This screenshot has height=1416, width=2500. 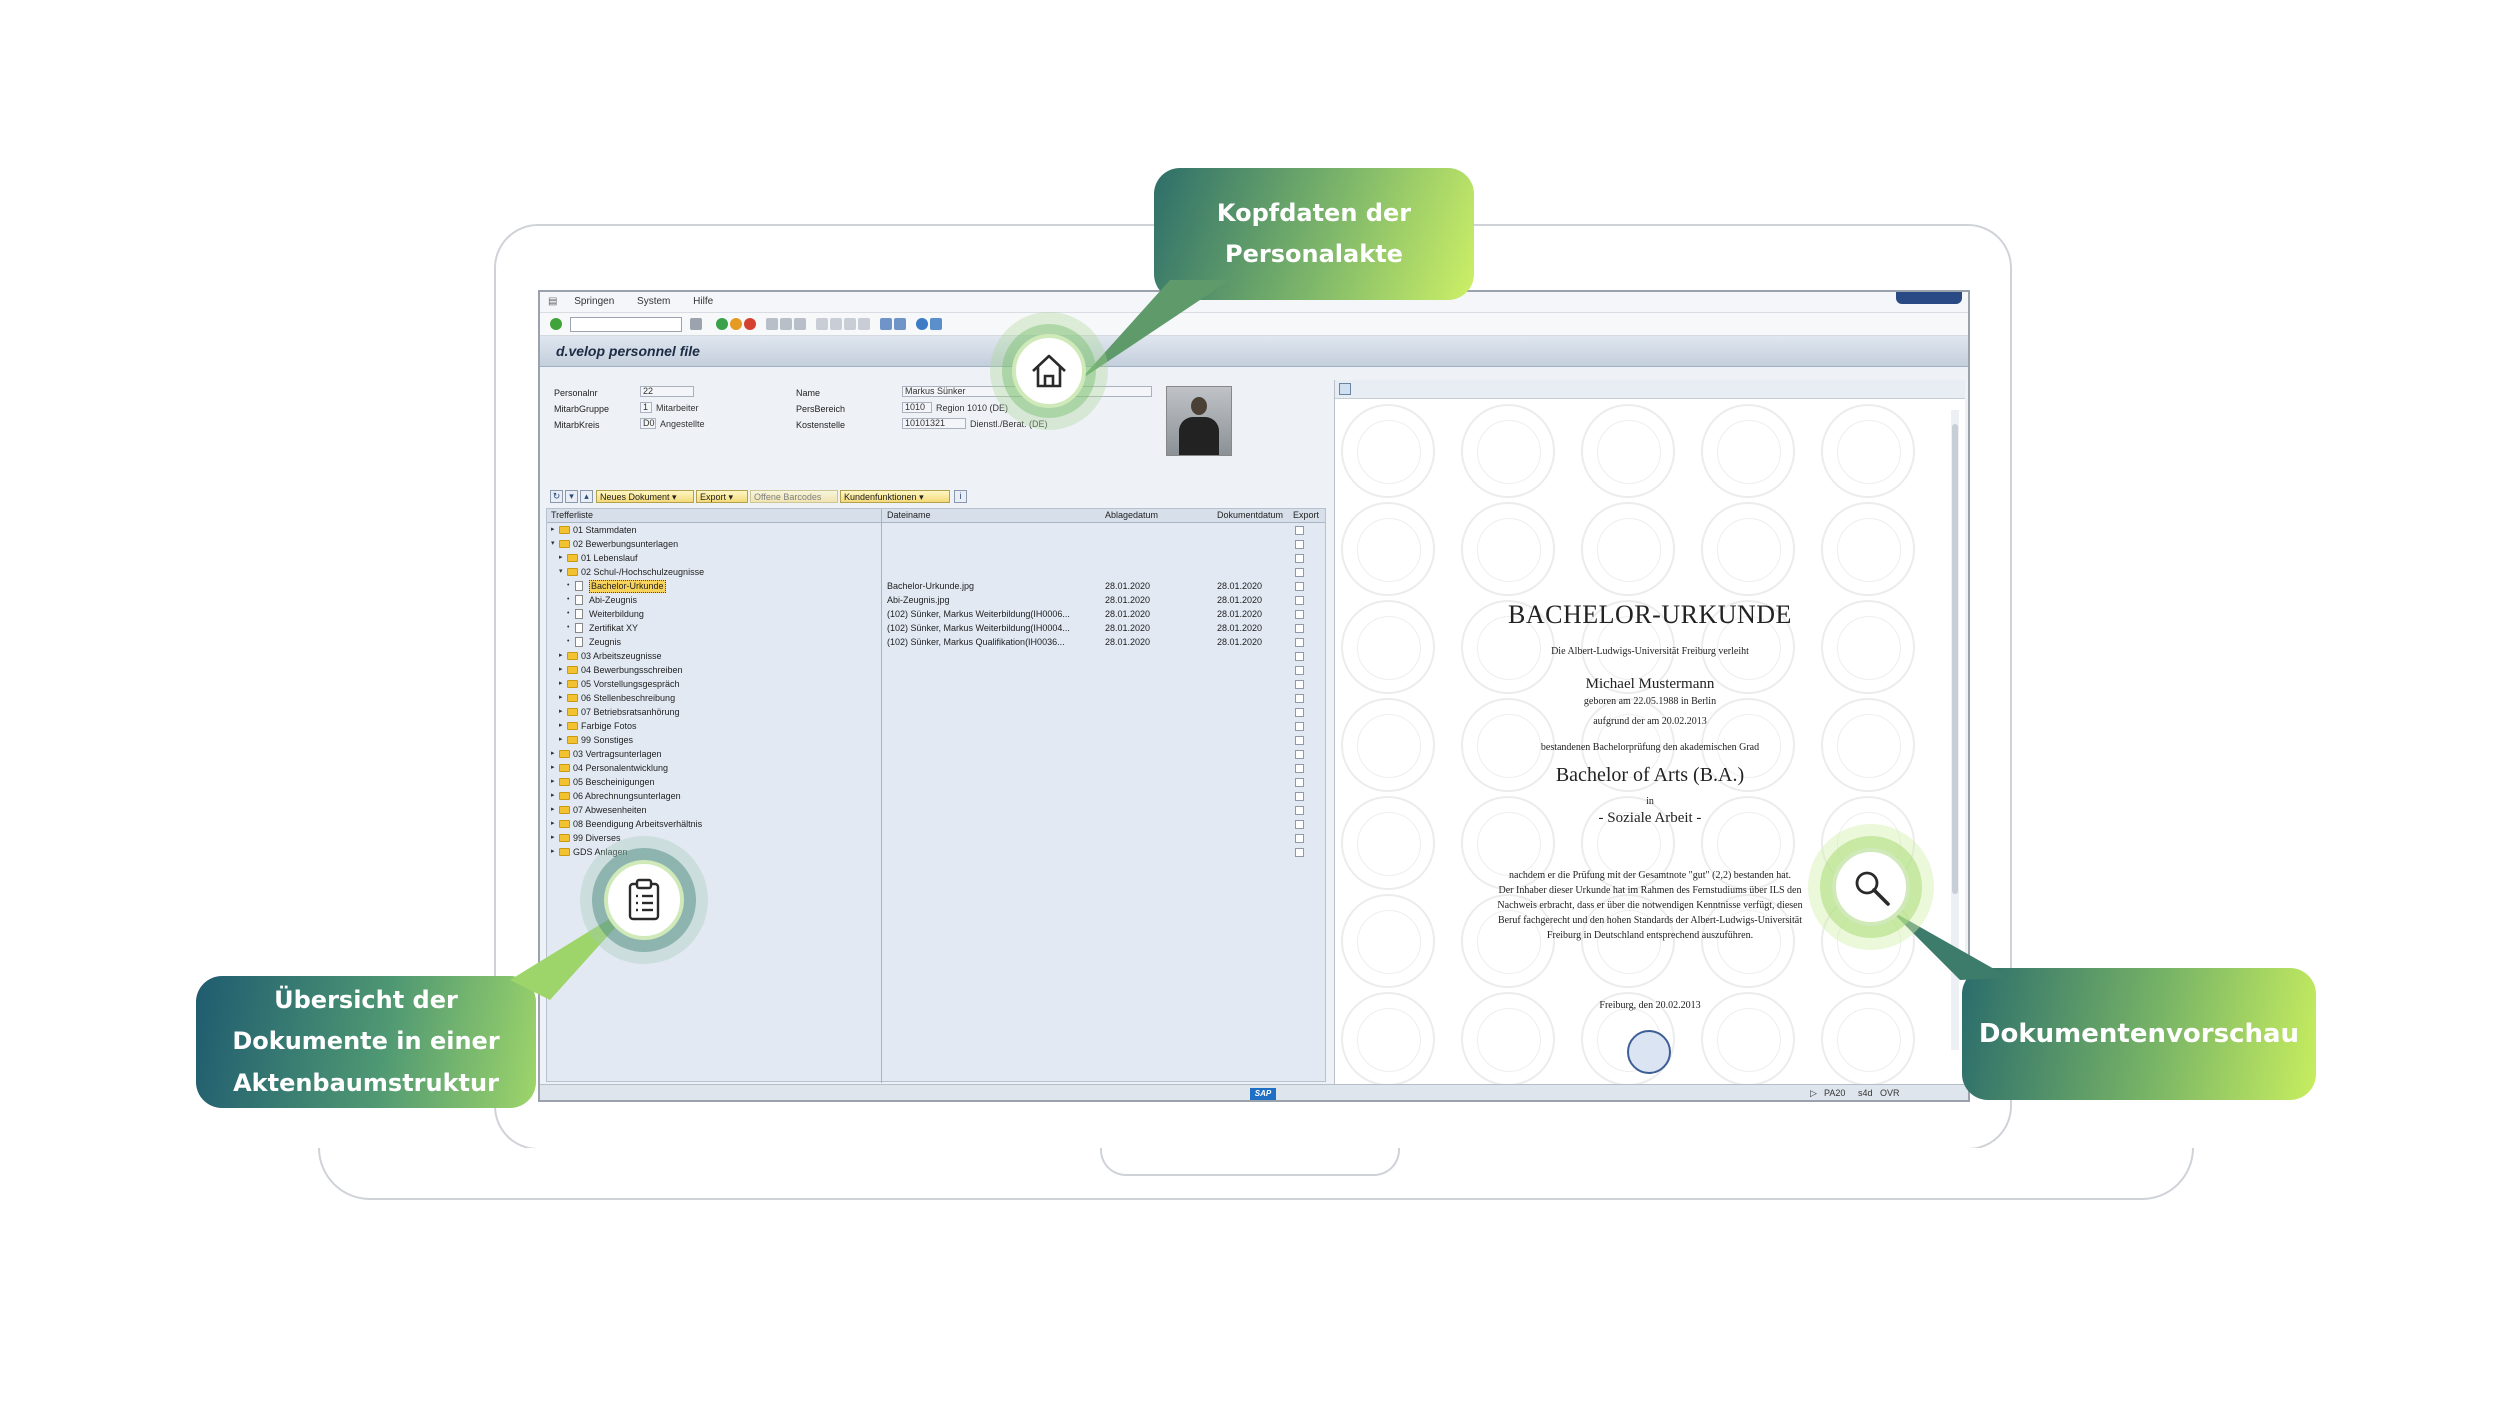 What do you see at coordinates (794, 496) in the screenshot?
I see `open-barcodes-button: Offene Barcodes` at bounding box center [794, 496].